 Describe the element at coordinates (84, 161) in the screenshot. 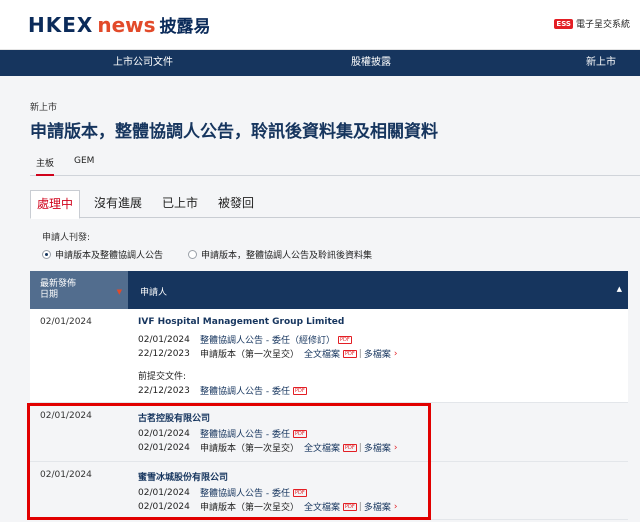

I see `tab-gem: GEM` at that location.